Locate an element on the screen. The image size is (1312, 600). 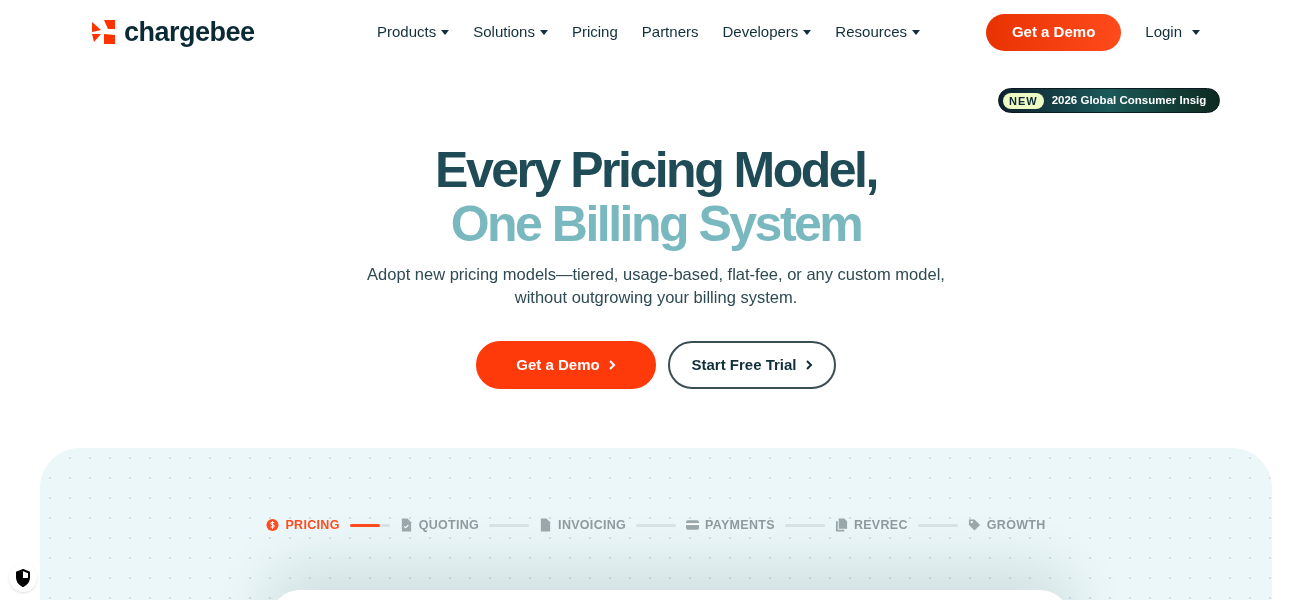
privacy-button is located at coordinates (23, 578).